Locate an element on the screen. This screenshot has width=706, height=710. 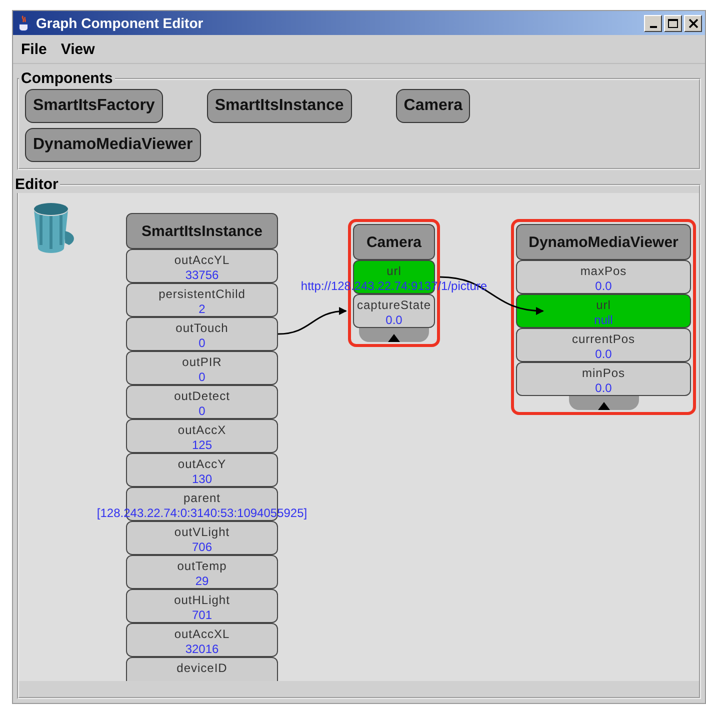
property-name: minPos is located at coordinates (603, 373).